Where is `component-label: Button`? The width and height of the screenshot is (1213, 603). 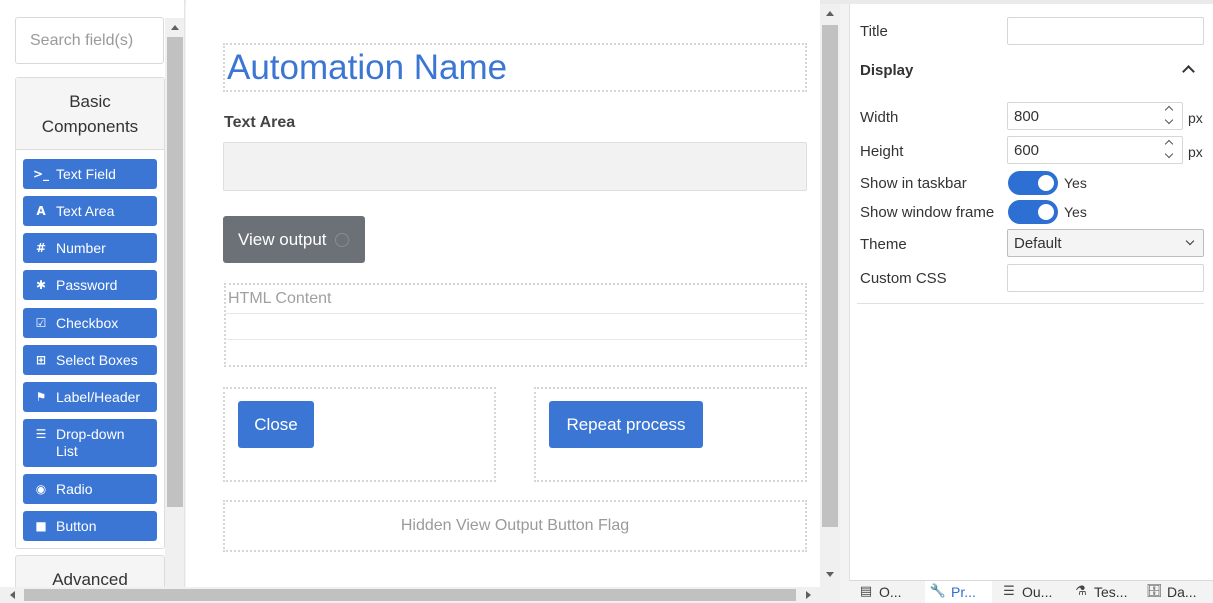 component-label: Button is located at coordinates (76, 526).